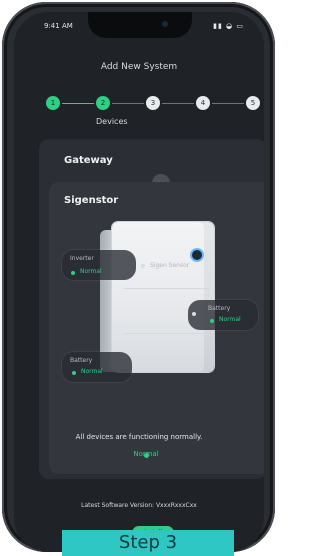  What do you see at coordinates (91, 200) in the screenshot?
I see `sigenstor-title: Sigenstor` at bounding box center [91, 200].